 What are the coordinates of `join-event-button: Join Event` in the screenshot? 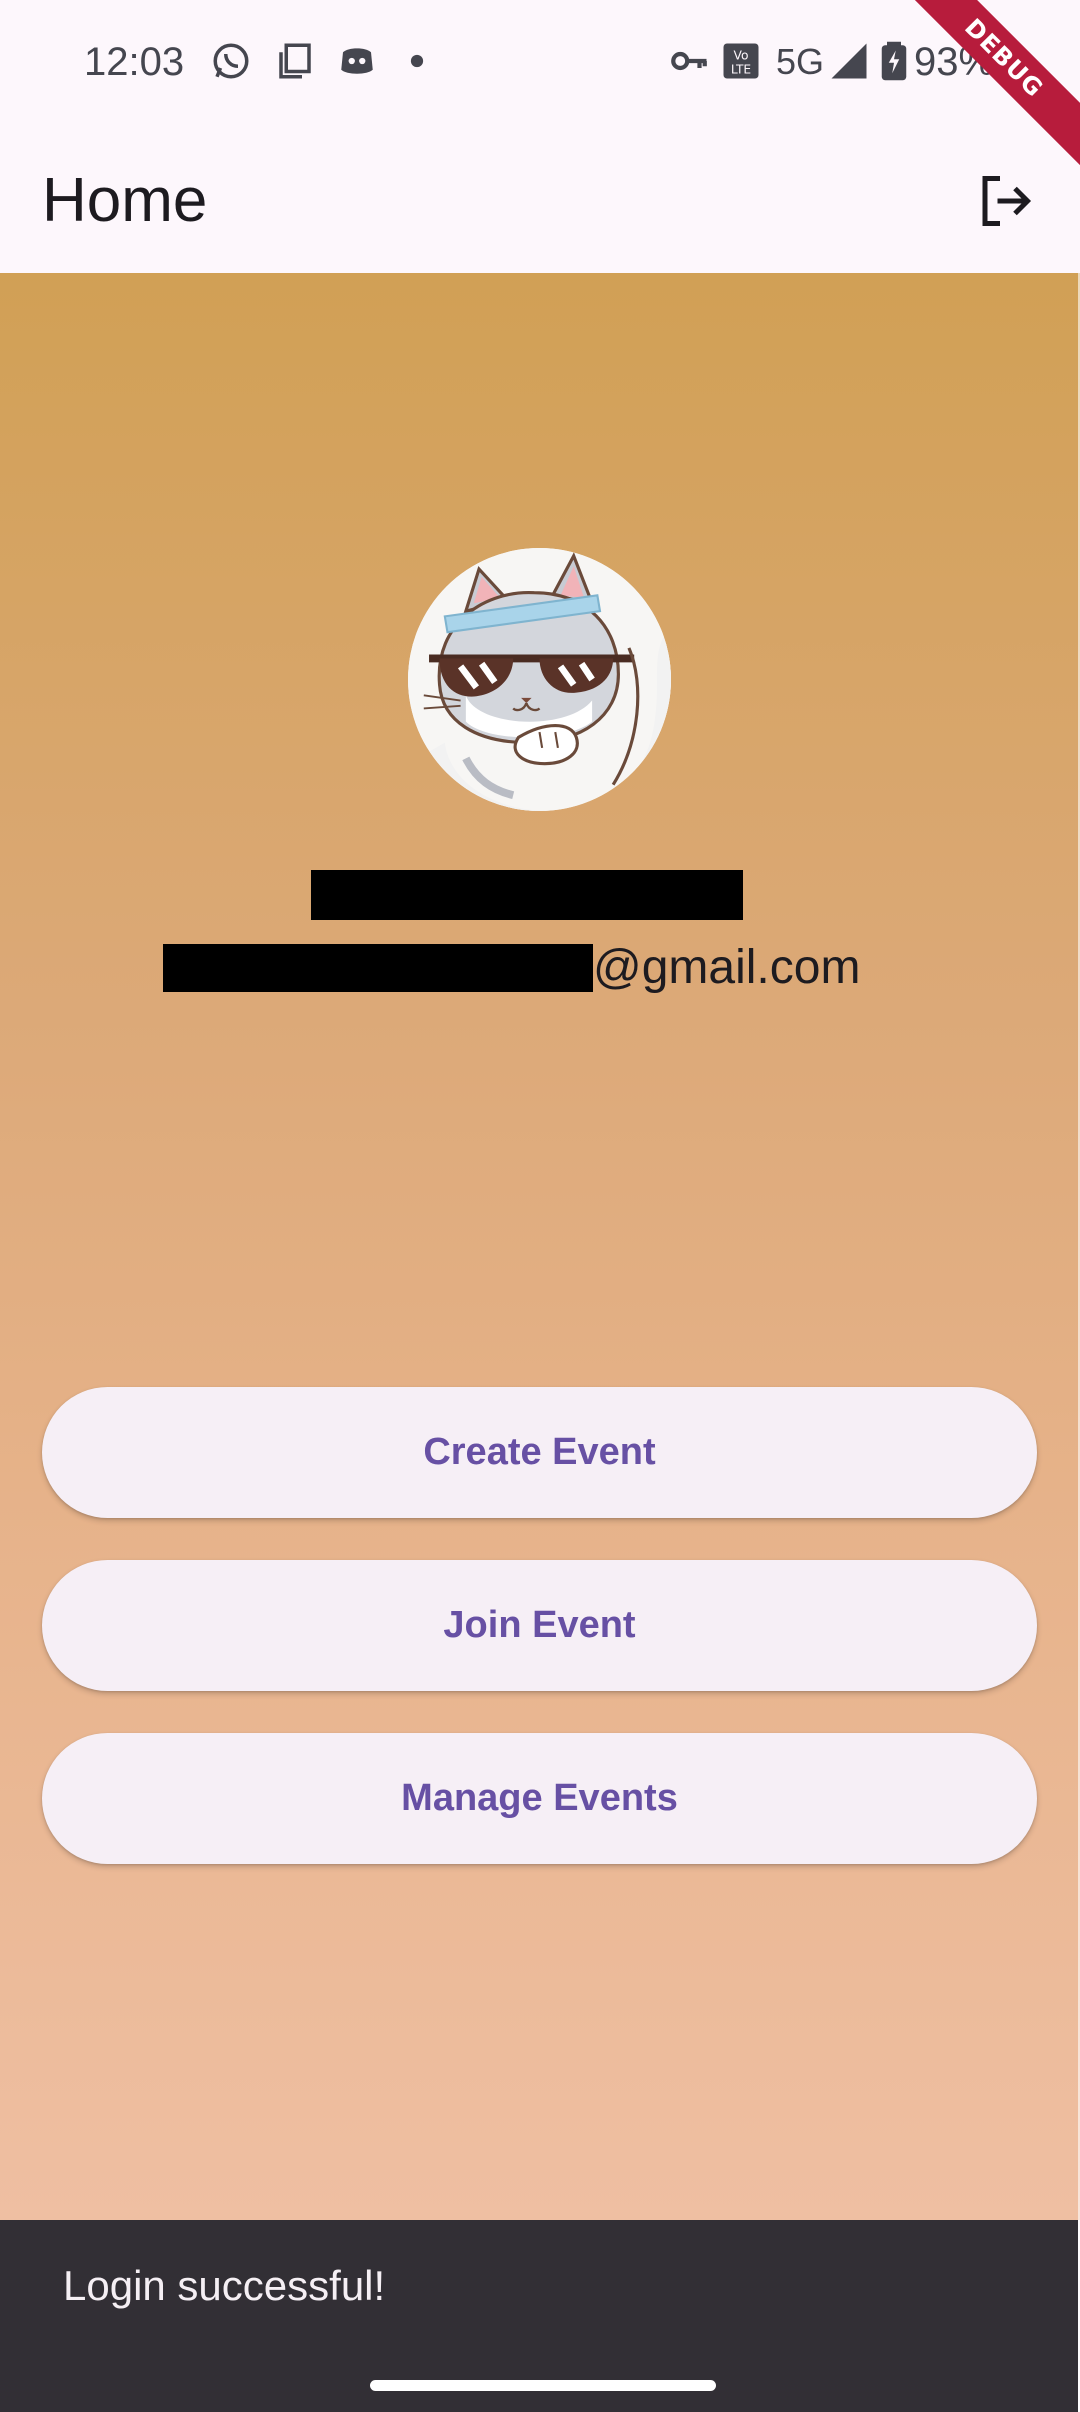 It's located at (539, 1625).